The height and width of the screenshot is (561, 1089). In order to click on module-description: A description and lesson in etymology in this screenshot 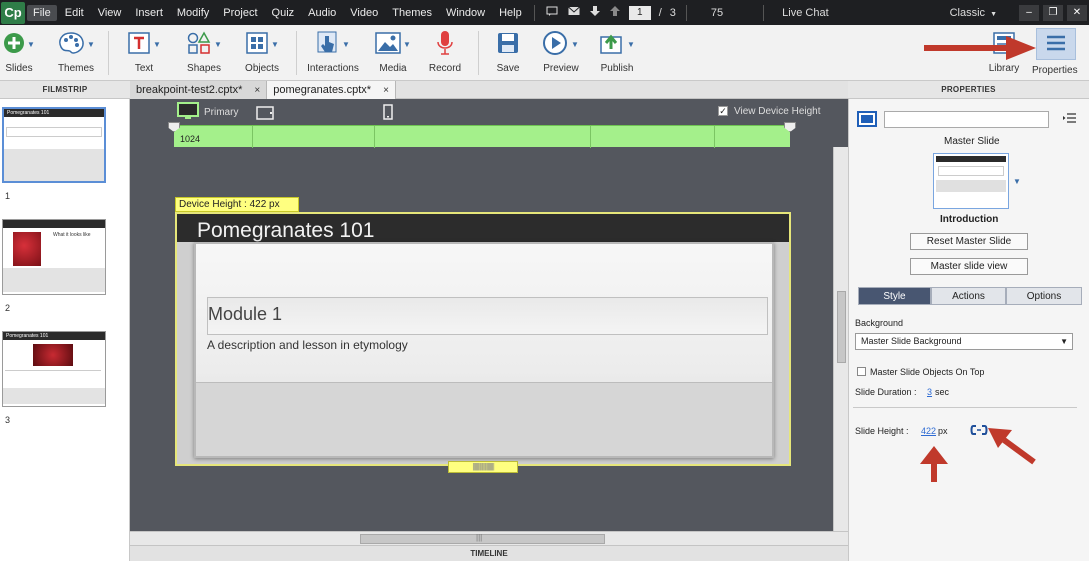, I will do `click(307, 345)`.